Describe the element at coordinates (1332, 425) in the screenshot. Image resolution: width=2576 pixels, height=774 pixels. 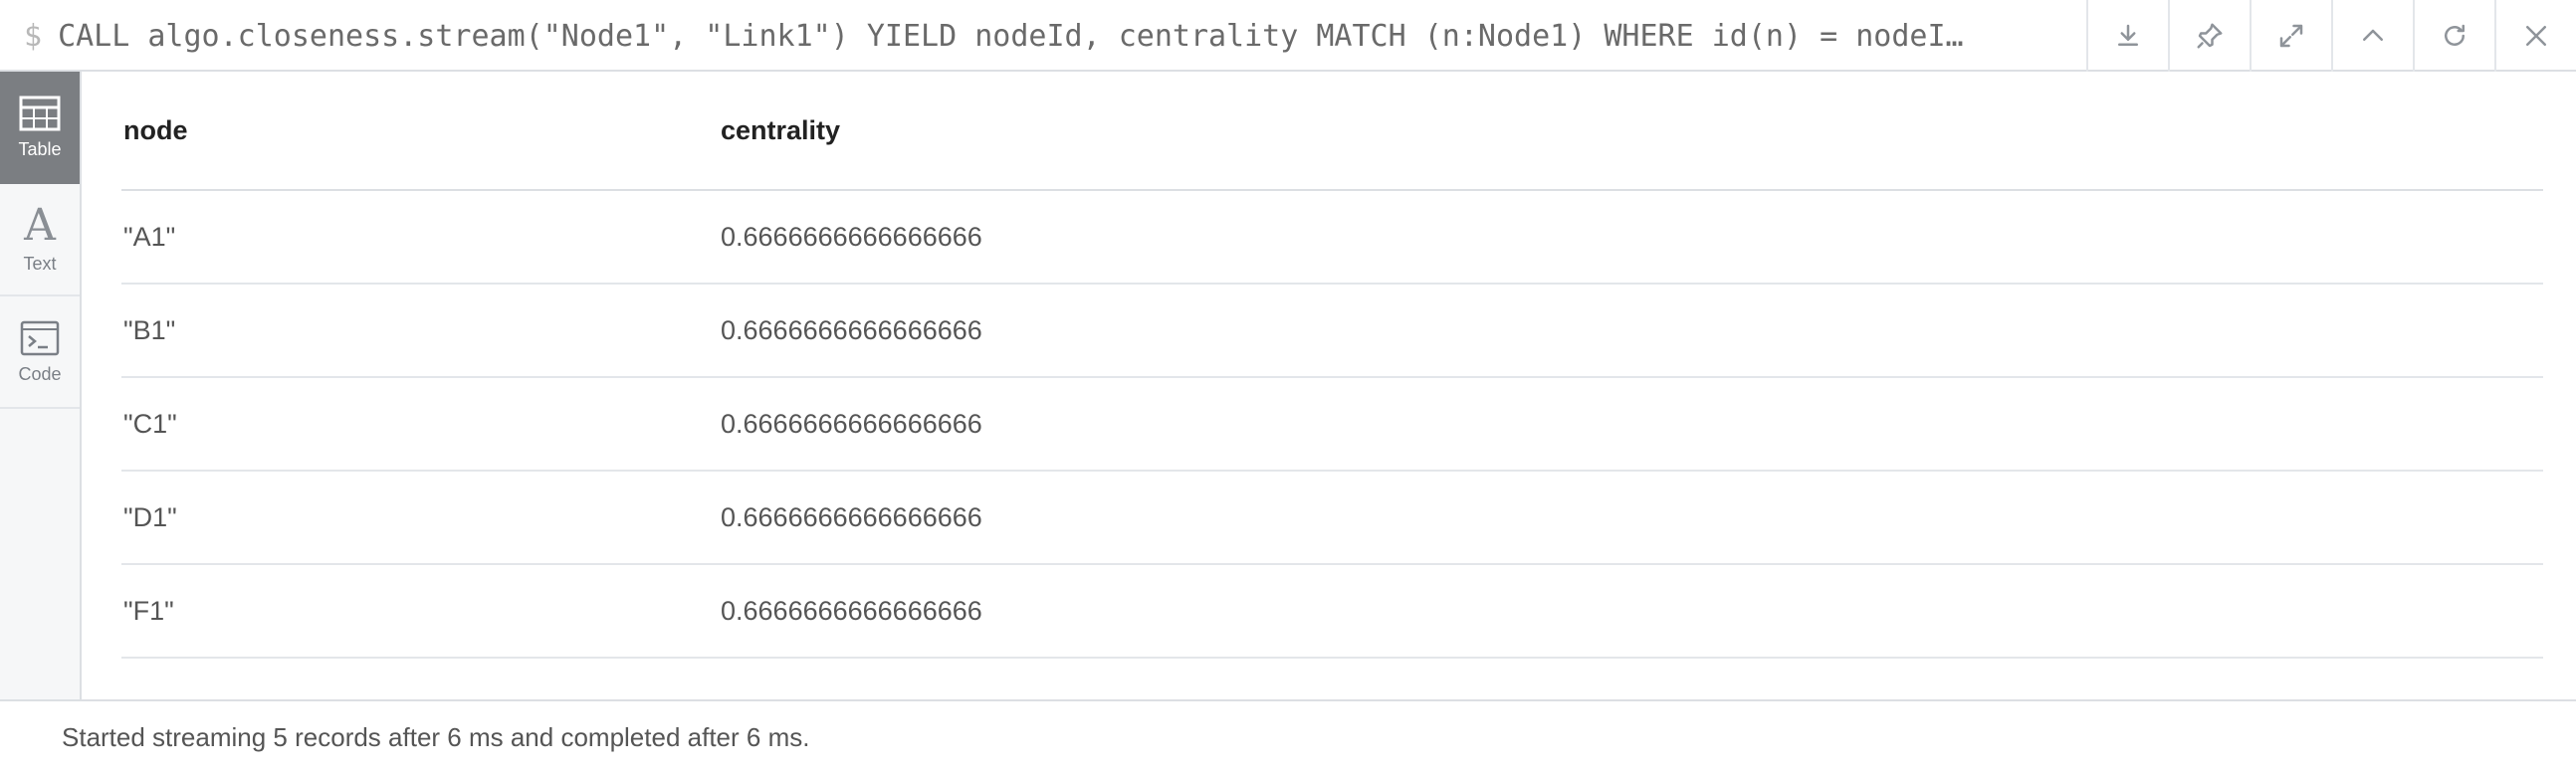
I see `table-row: "C1" 0.6666666666666666` at that location.